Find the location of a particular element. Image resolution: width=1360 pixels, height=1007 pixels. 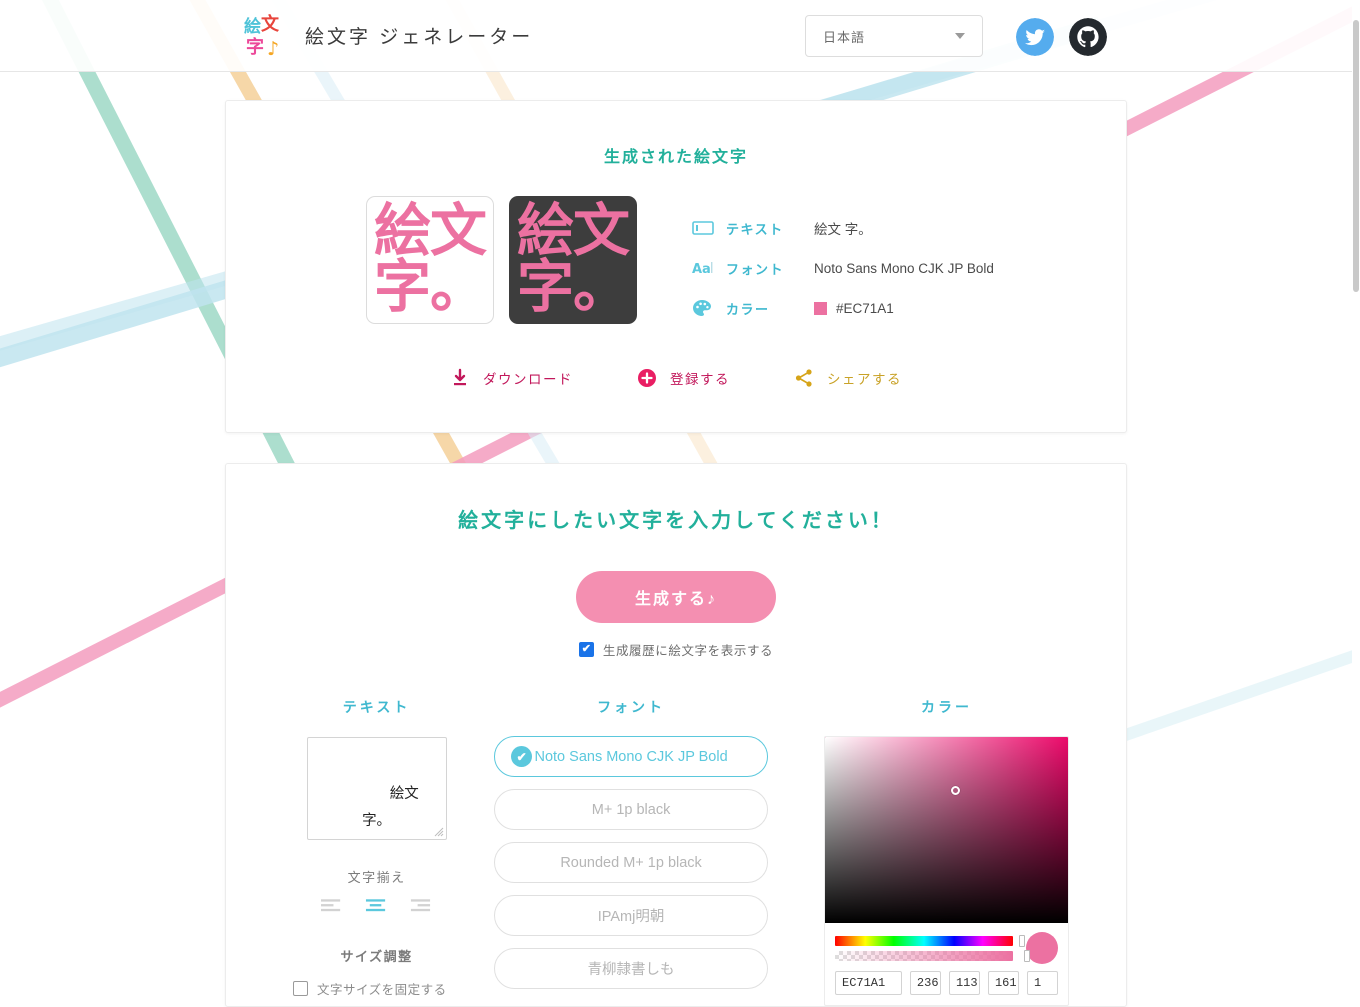

language-select: 日本語 is located at coordinates (894, 36).